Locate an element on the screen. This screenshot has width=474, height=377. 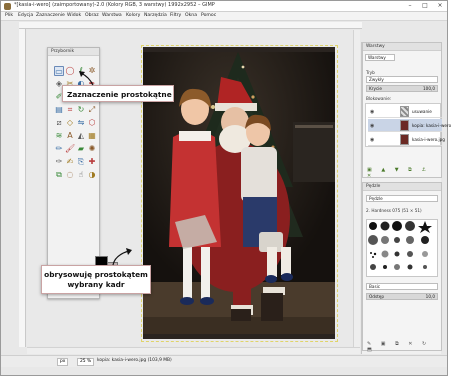
brushes-actions: ✎ ▣ ⧉ ✕ ↻ ⬒ is located at coordinates (404, 347).